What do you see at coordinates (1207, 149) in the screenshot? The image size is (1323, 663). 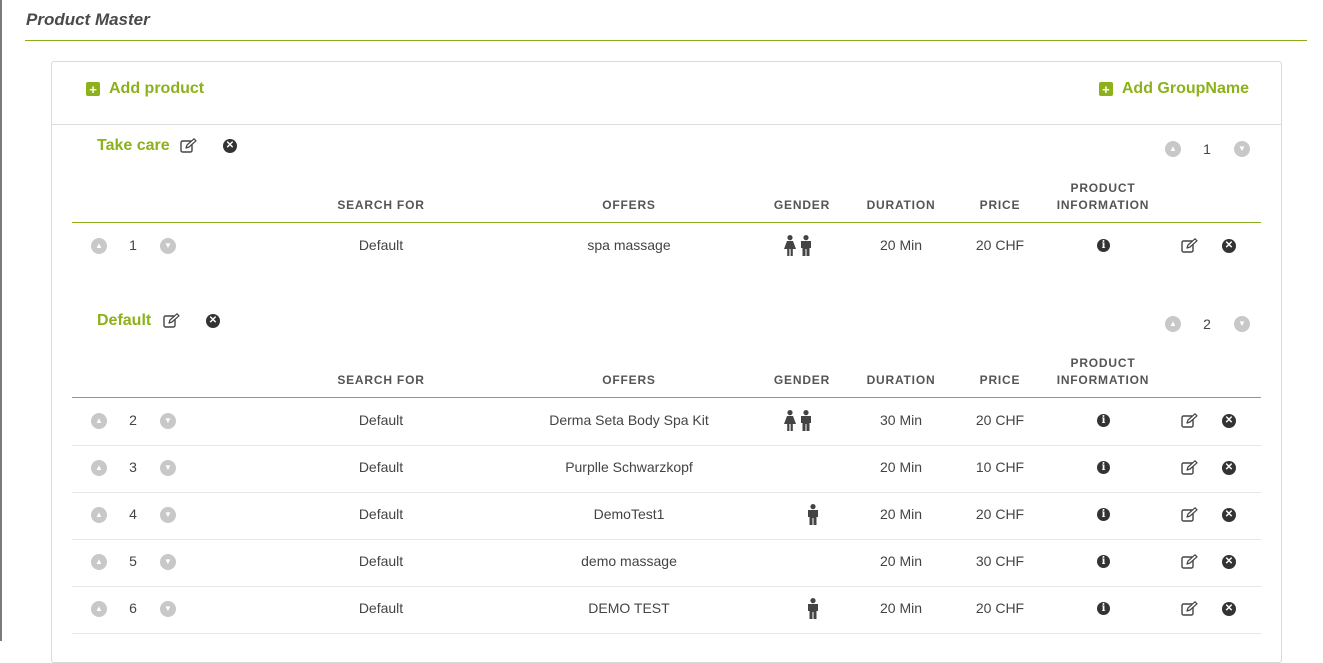 I see `group-order: 1` at bounding box center [1207, 149].